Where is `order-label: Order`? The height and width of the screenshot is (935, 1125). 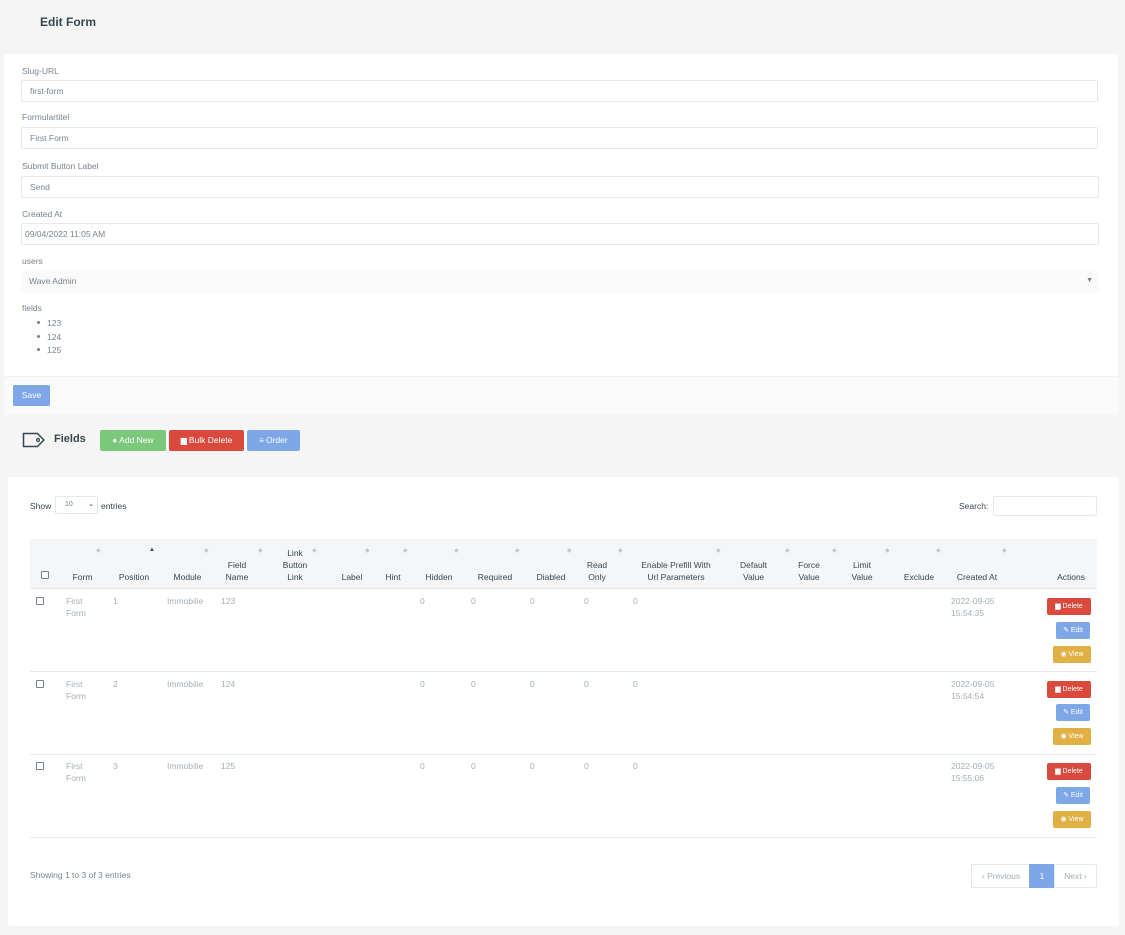 order-label: Order is located at coordinates (276, 440).